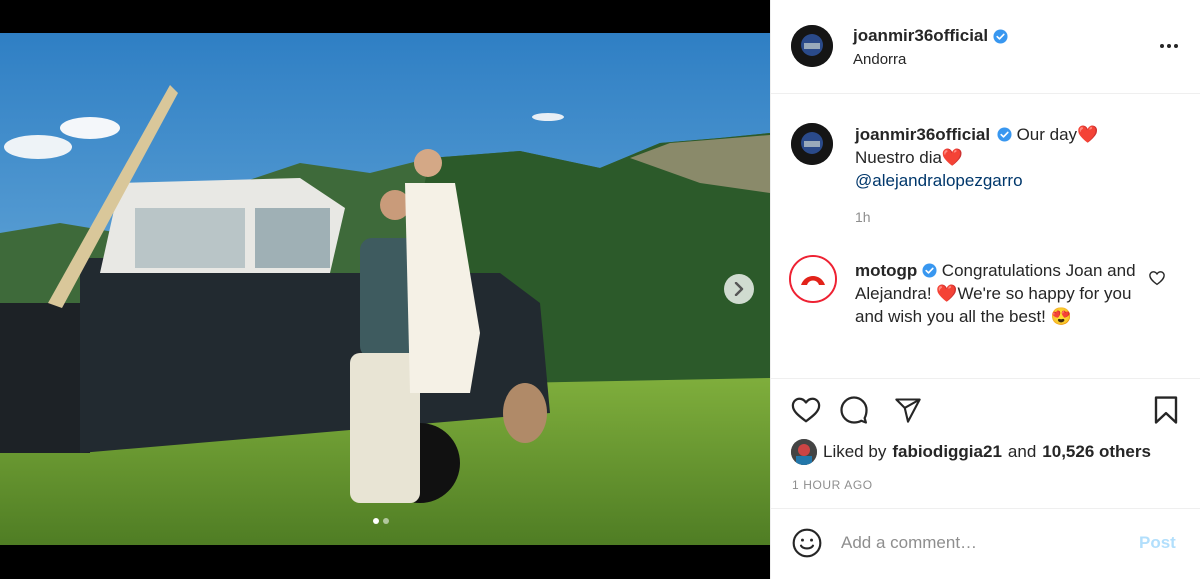 The image size is (1200, 579). I want to click on carousel-indicator, so click(381, 521).